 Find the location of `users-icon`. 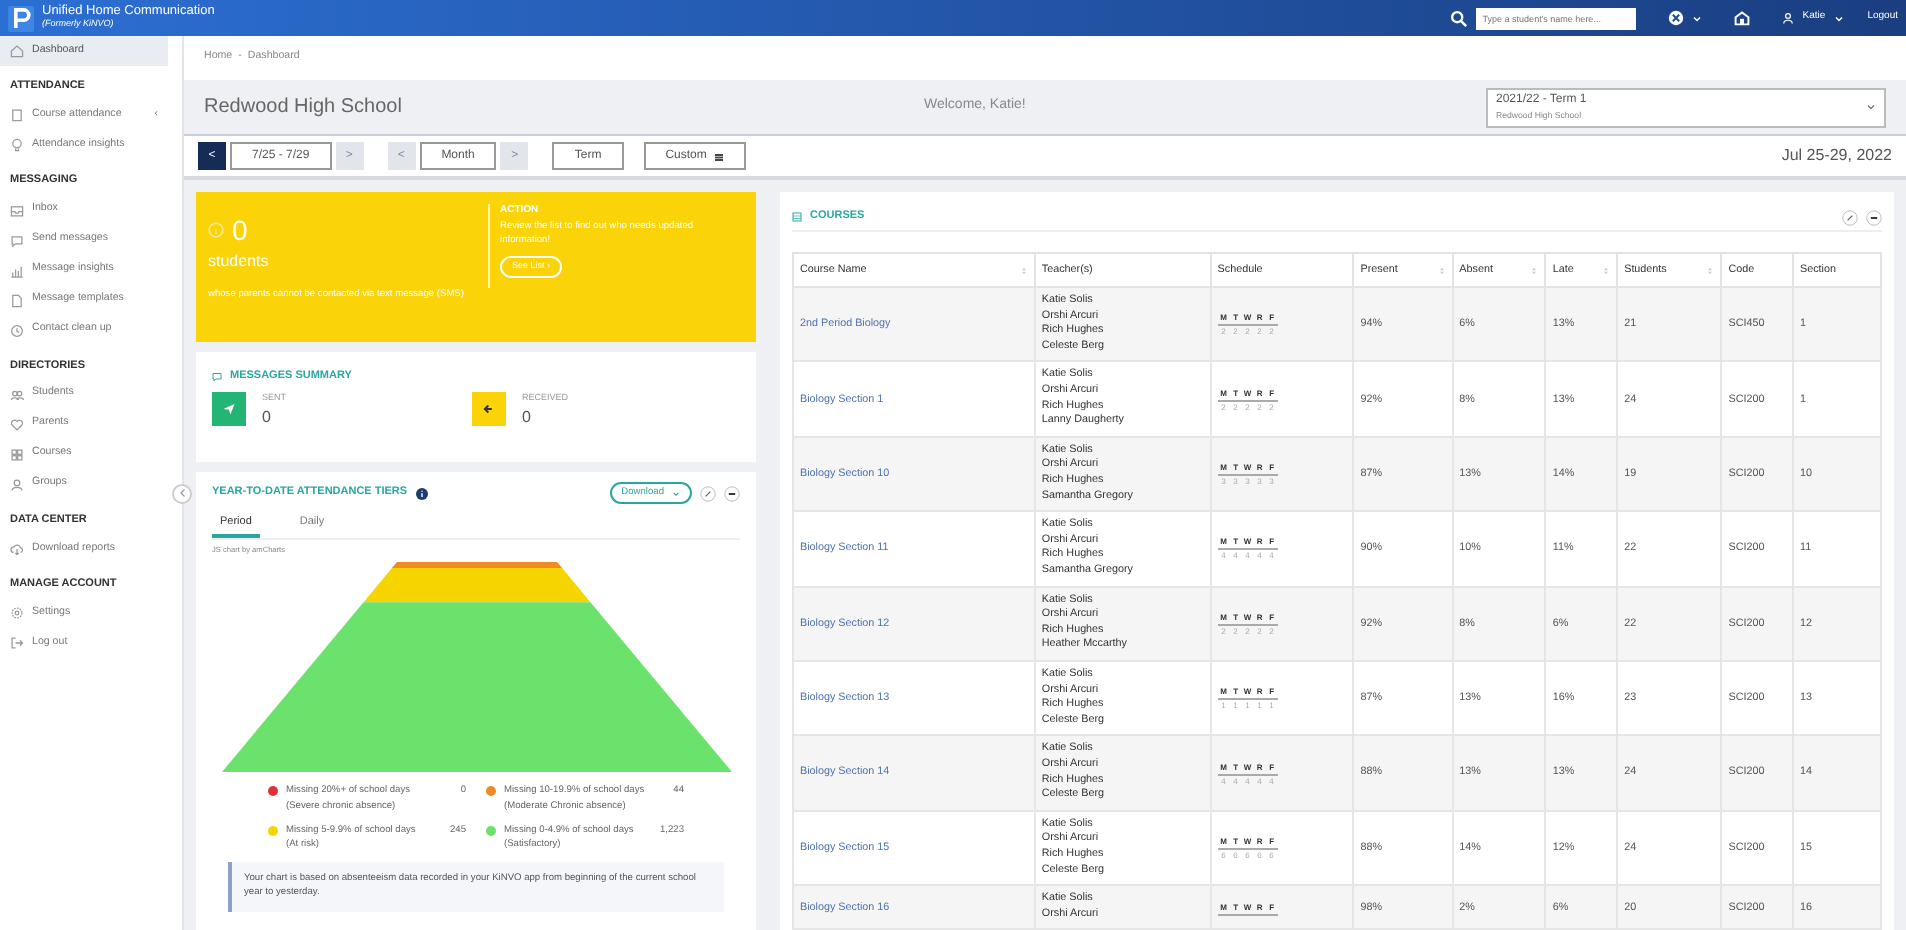

users-icon is located at coordinates (17, 394).